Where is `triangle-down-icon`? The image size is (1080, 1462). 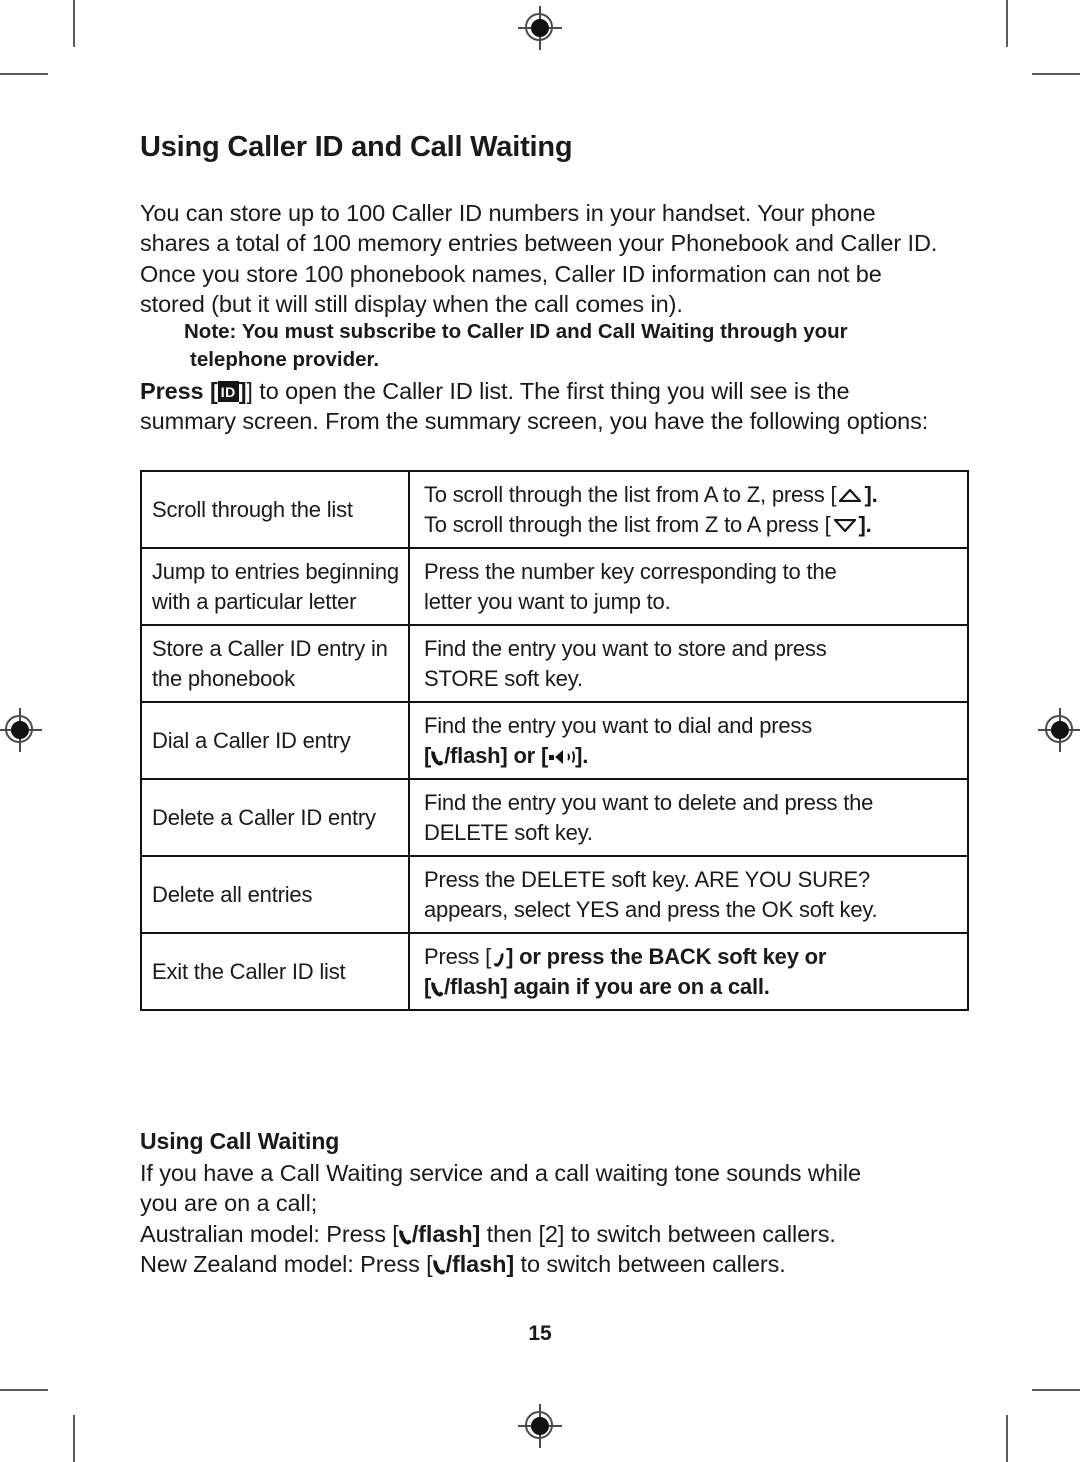 triangle-down-icon is located at coordinates (844, 525).